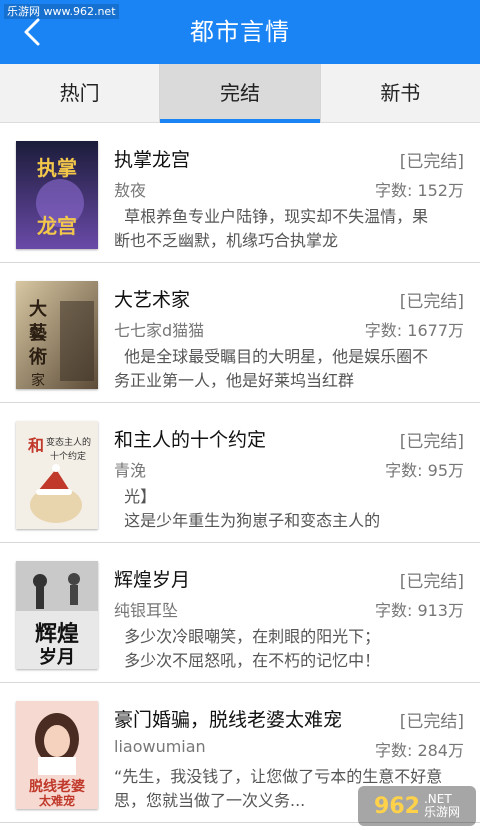 Image resolution: width=480 pixels, height=830 pixels. Describe the element at coordinates (130, 470) in the screenshot. I see `book-author: 青浼` at that location.